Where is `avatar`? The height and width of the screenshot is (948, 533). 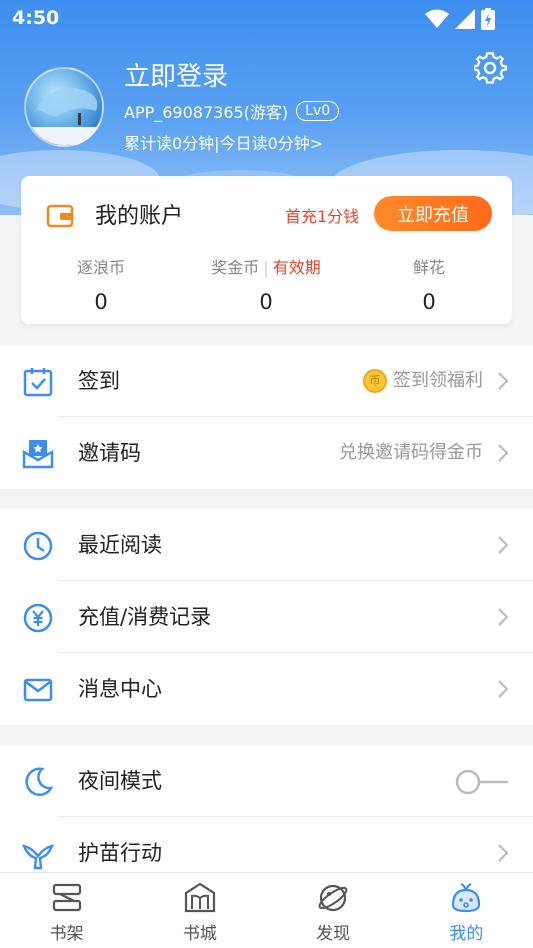 avatar is located at coordinates (64, 107).